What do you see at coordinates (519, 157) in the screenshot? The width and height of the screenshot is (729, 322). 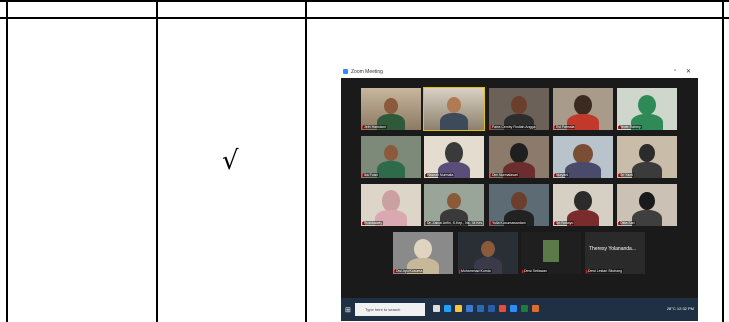 I see `participant-tile: Dini Nurmalasari` at bounding box center [519, 157].